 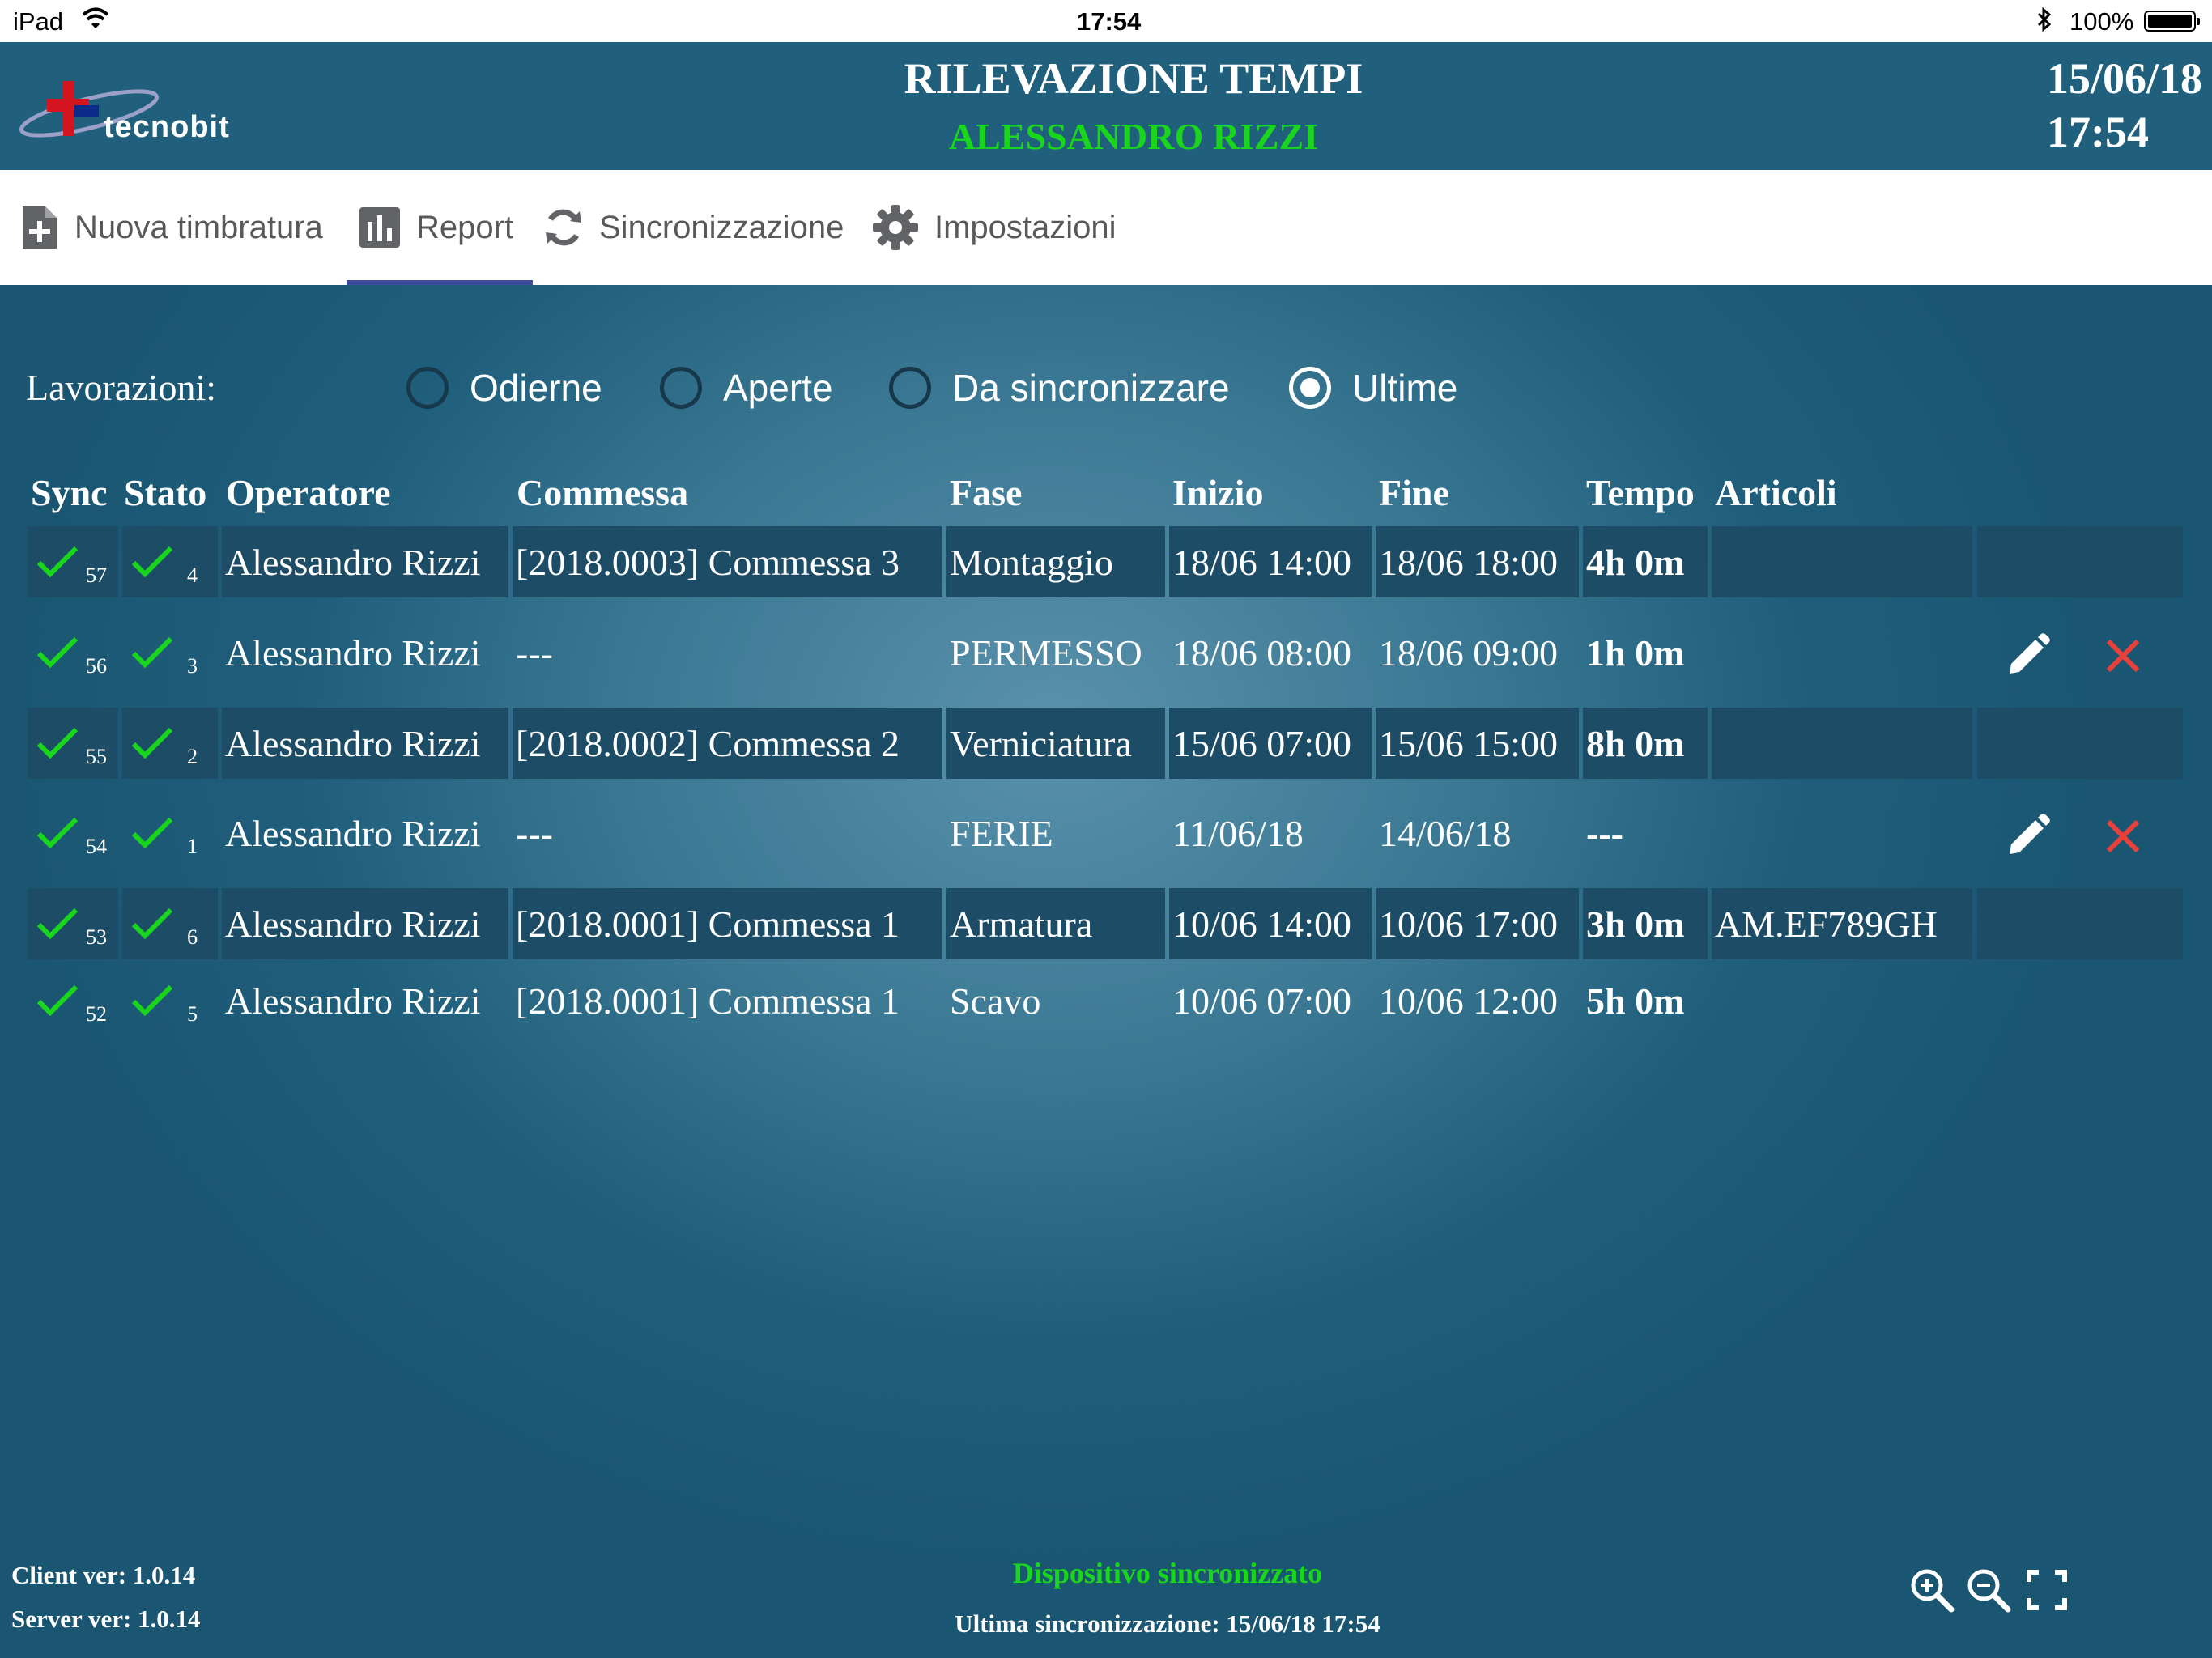 I want to click on column-header-fase: Fase, so click(x=986, y=492).